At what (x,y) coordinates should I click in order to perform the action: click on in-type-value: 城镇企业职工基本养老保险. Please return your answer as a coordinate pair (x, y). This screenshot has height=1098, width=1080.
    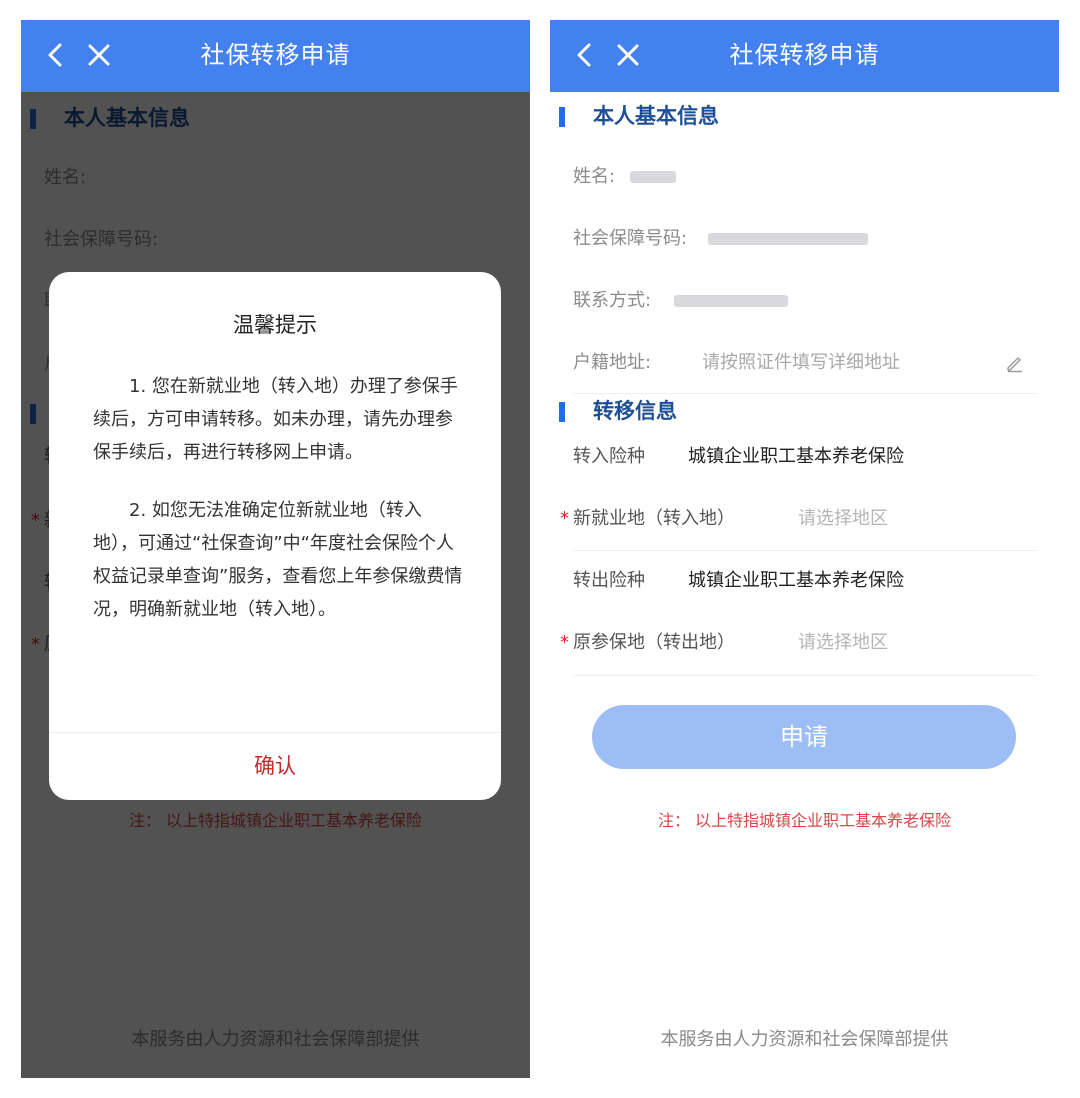
    Looking at the image, I should click on (796, 456).